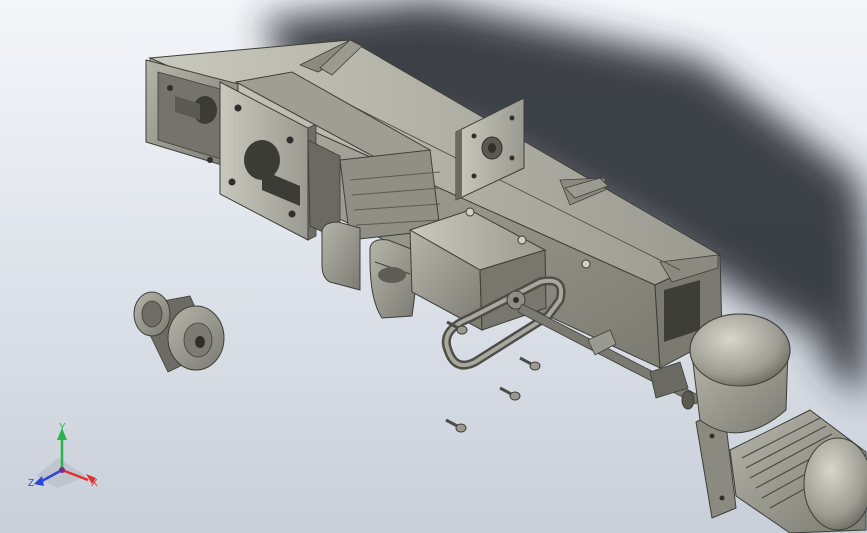  What do you see at coordinates (62, 427) in the screenshot?
I see `y-axis-label: Y` at bounding box center [62, 427].